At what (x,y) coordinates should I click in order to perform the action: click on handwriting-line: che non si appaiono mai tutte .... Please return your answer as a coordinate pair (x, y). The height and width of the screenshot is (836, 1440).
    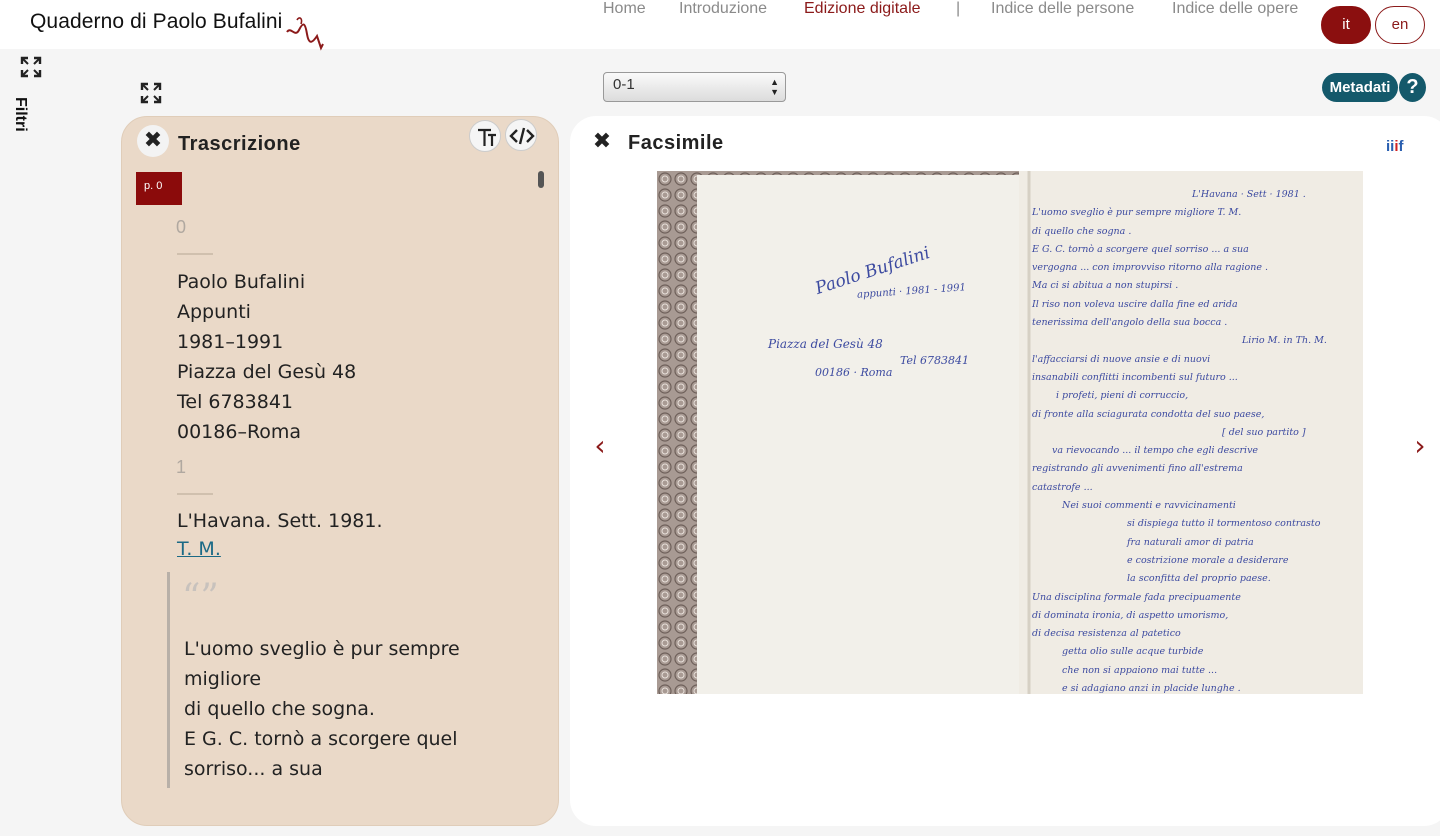
    Looking at the image, I should click on (1140, 670).